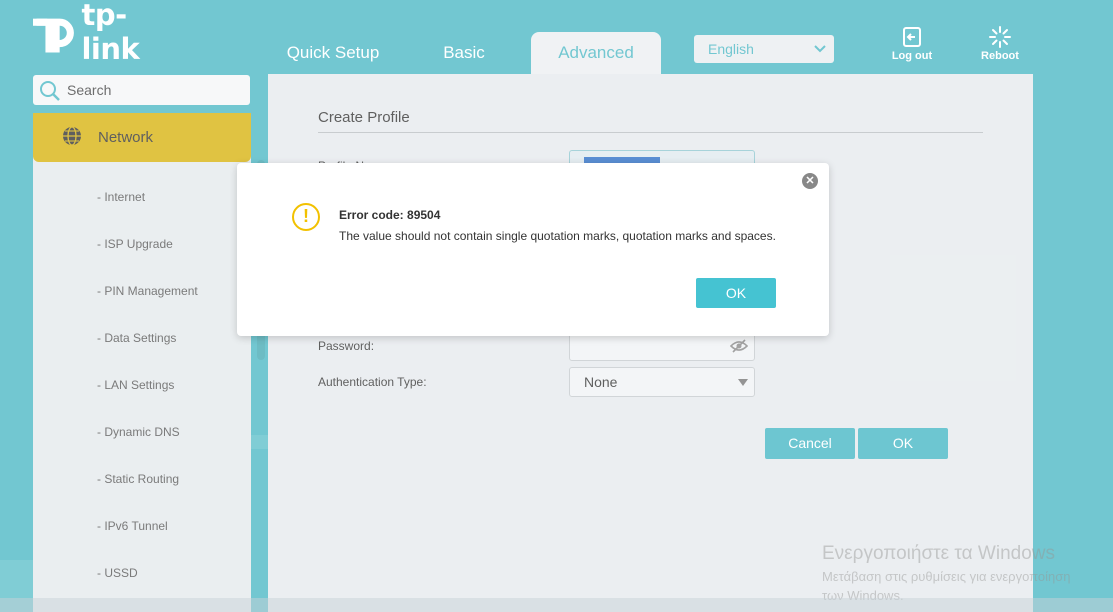  What do you see at coordinates (390, 215) in the screenshot?
I see `error-code: Error code: 89504` at bounding box center [390, 215].